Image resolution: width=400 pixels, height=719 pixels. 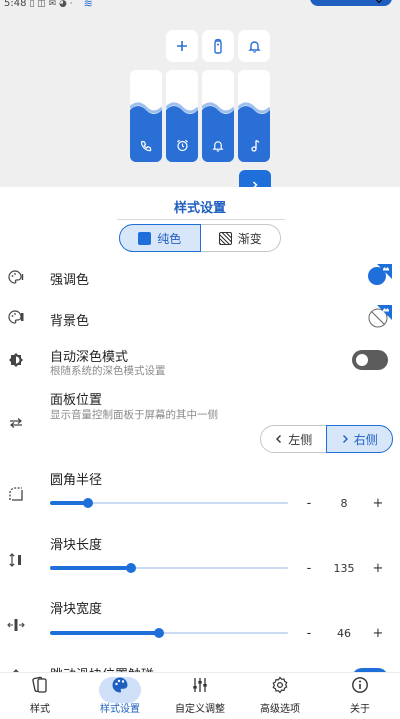 What do you see at coordinates (378, 503) in the screenshot?
I see `corner-radius-increase: +` at bounding box center [378, 503].